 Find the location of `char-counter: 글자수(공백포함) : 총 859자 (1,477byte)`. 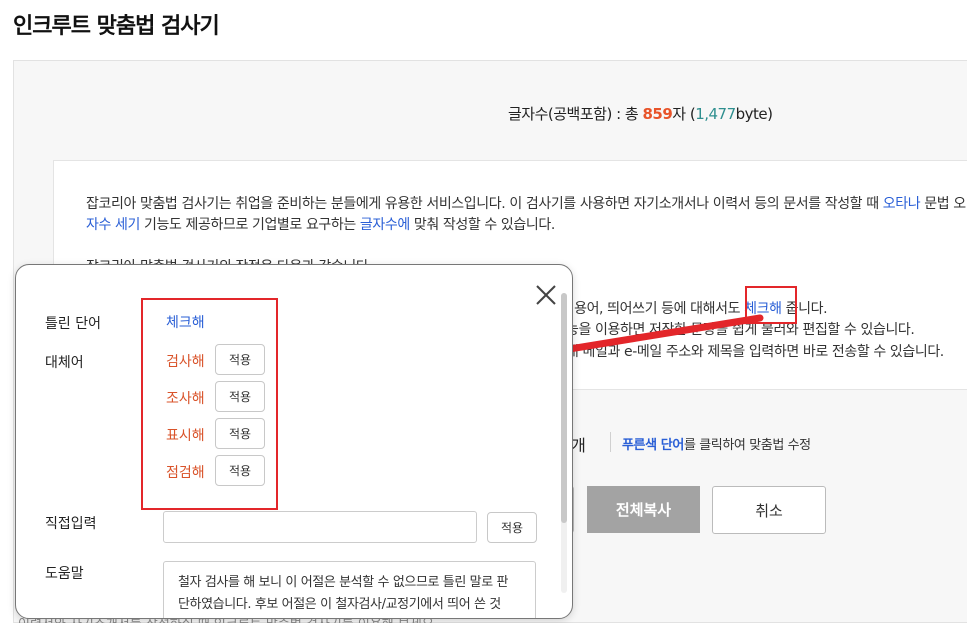

char-counter: 글자수(공백포함) : 총 859자 (1,477byte) is located at coordinates (640, 113).